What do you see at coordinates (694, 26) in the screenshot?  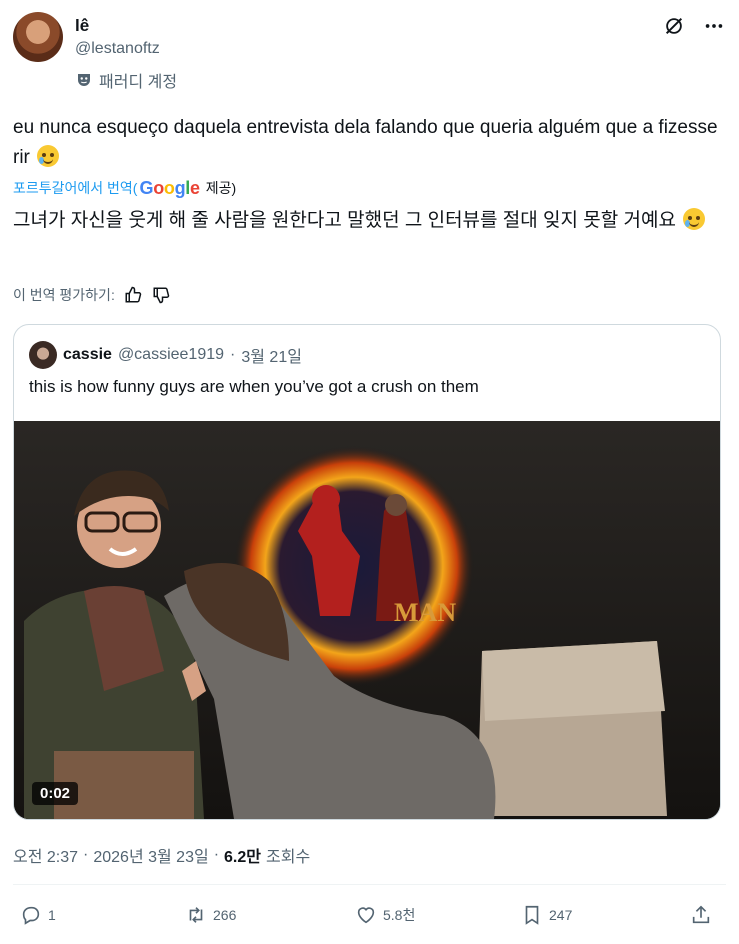 I see `header-actions` at bounding box center [694, 26].